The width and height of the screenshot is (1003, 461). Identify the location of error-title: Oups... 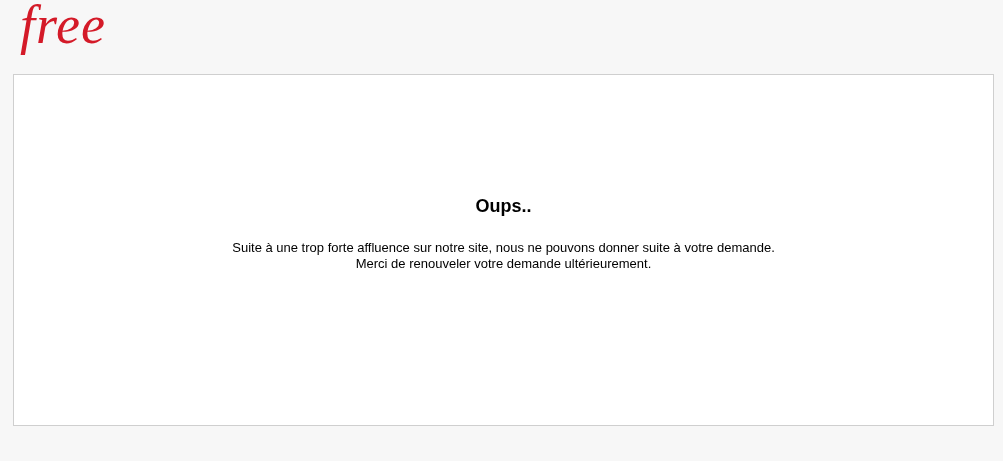
(503, 206).